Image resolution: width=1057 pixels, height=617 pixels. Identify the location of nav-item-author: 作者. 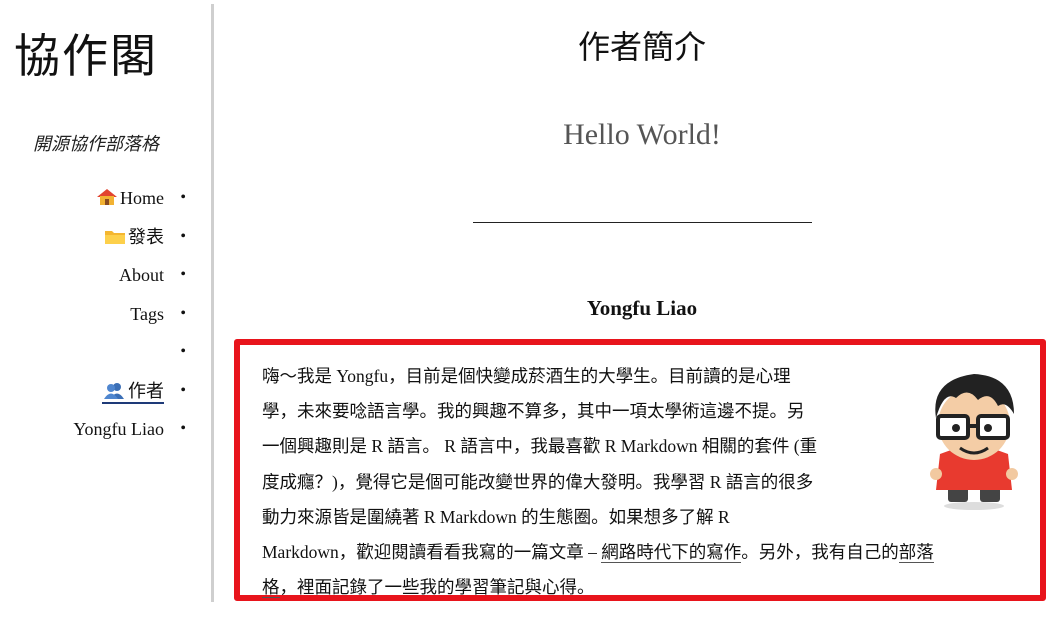
(129, 398).